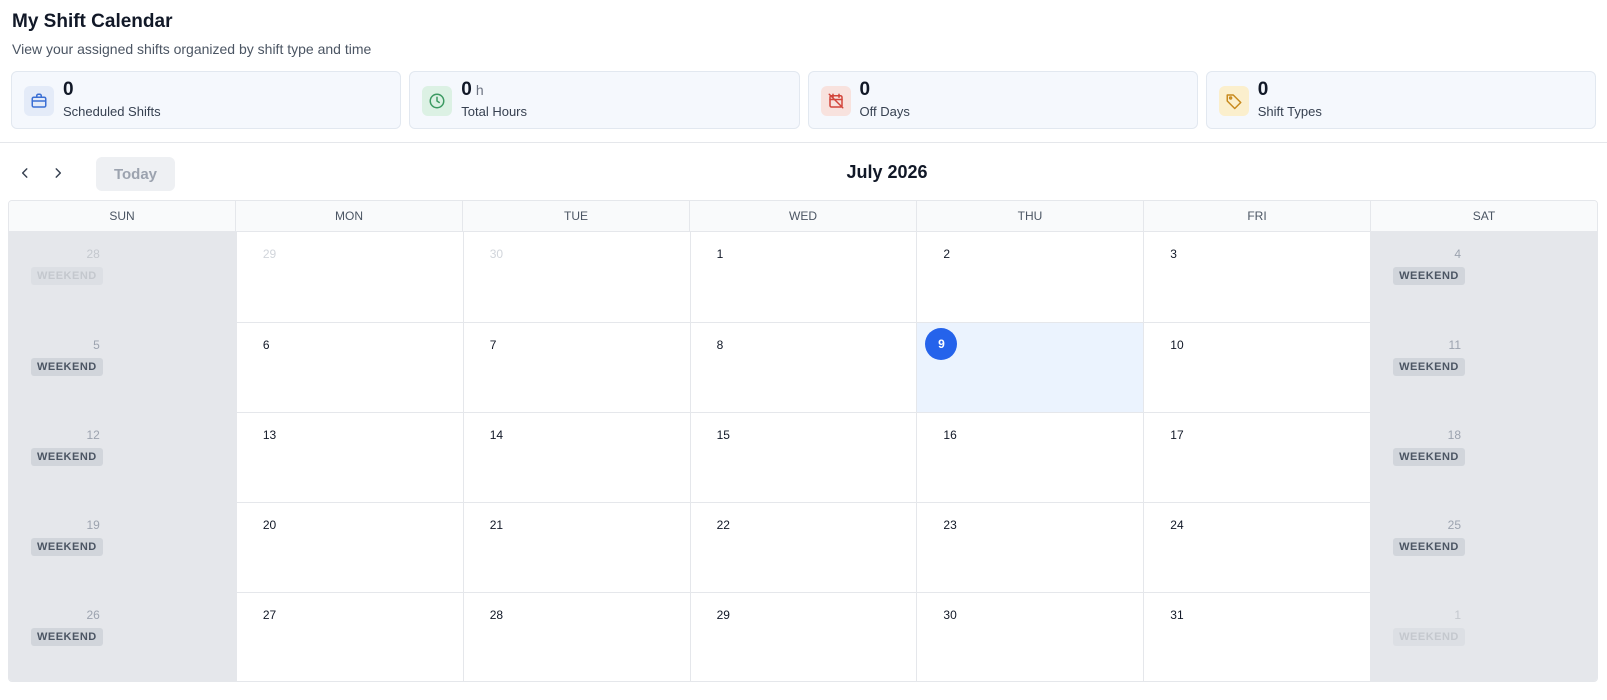  What do you see at coordinates (1256, 216) in the screenshot?
I see `weekday-label: FRI` at bounding box center [1256, 216].